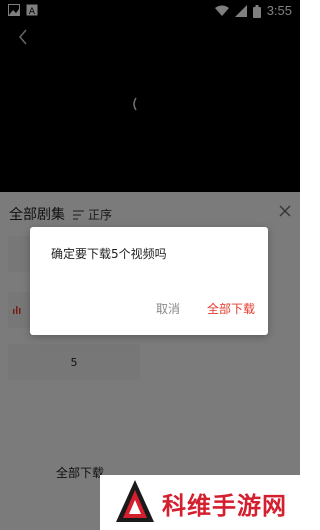 The width and height of the screenshot is (320, 530). I want to click on cancel-button: 取消, so click(168, 308).